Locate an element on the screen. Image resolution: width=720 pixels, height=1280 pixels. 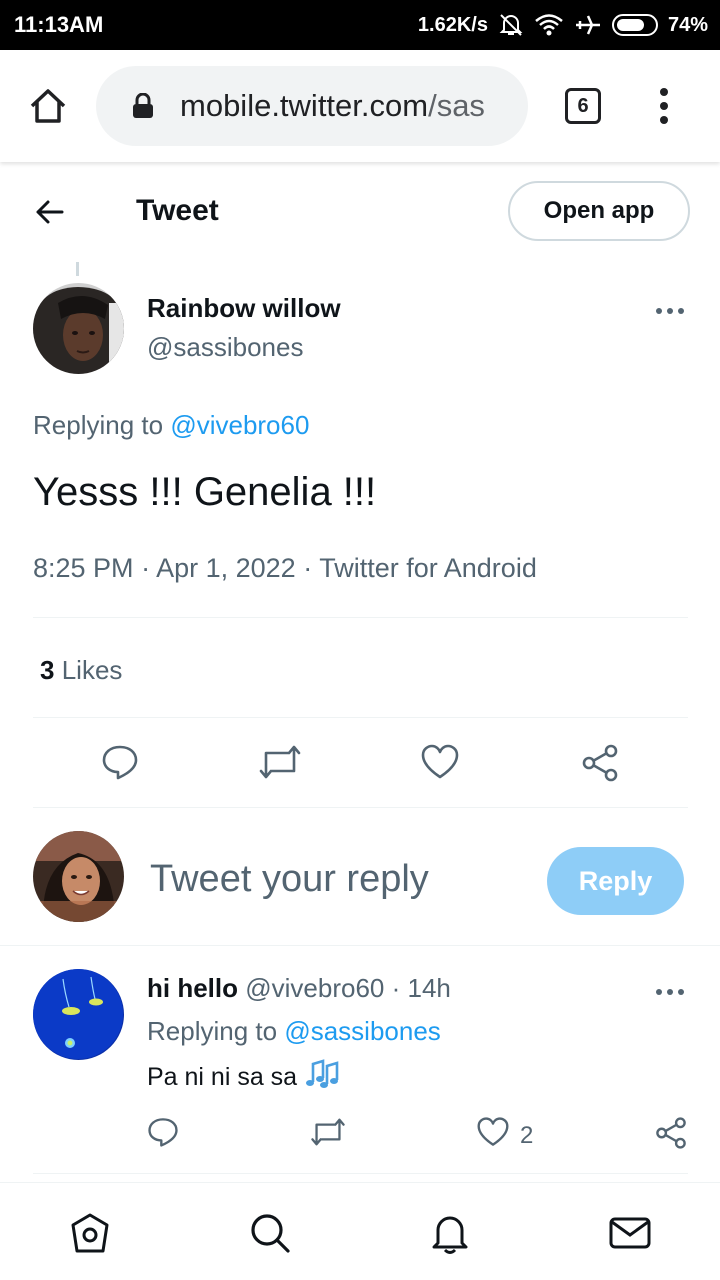
bottom-nav is located at coordinates (360, 1231).